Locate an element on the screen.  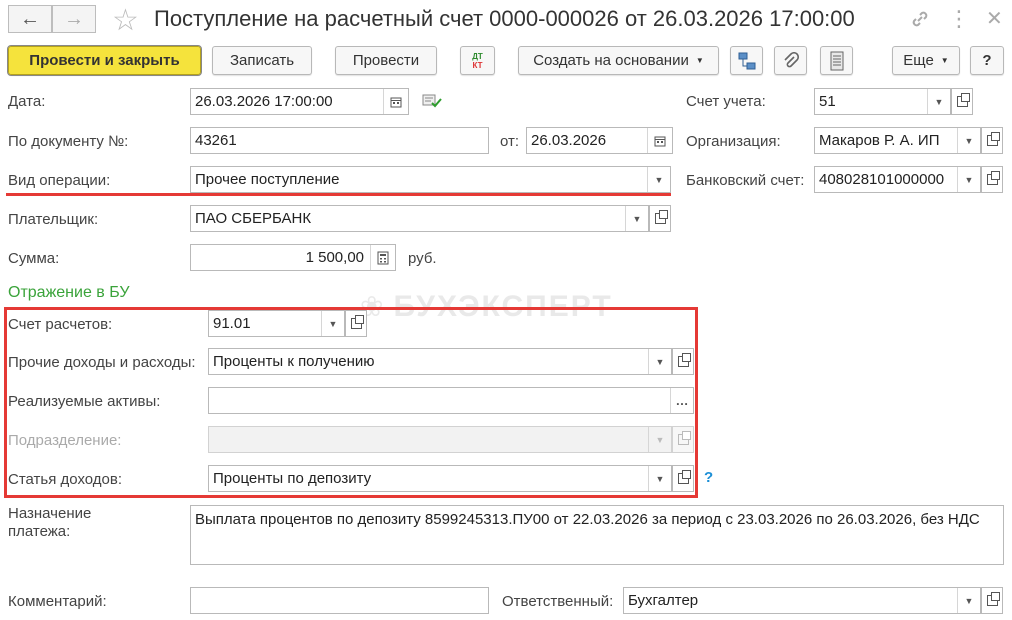
operation-type-select: Прочее поступление ▼ is located at coordinates (430, 179).